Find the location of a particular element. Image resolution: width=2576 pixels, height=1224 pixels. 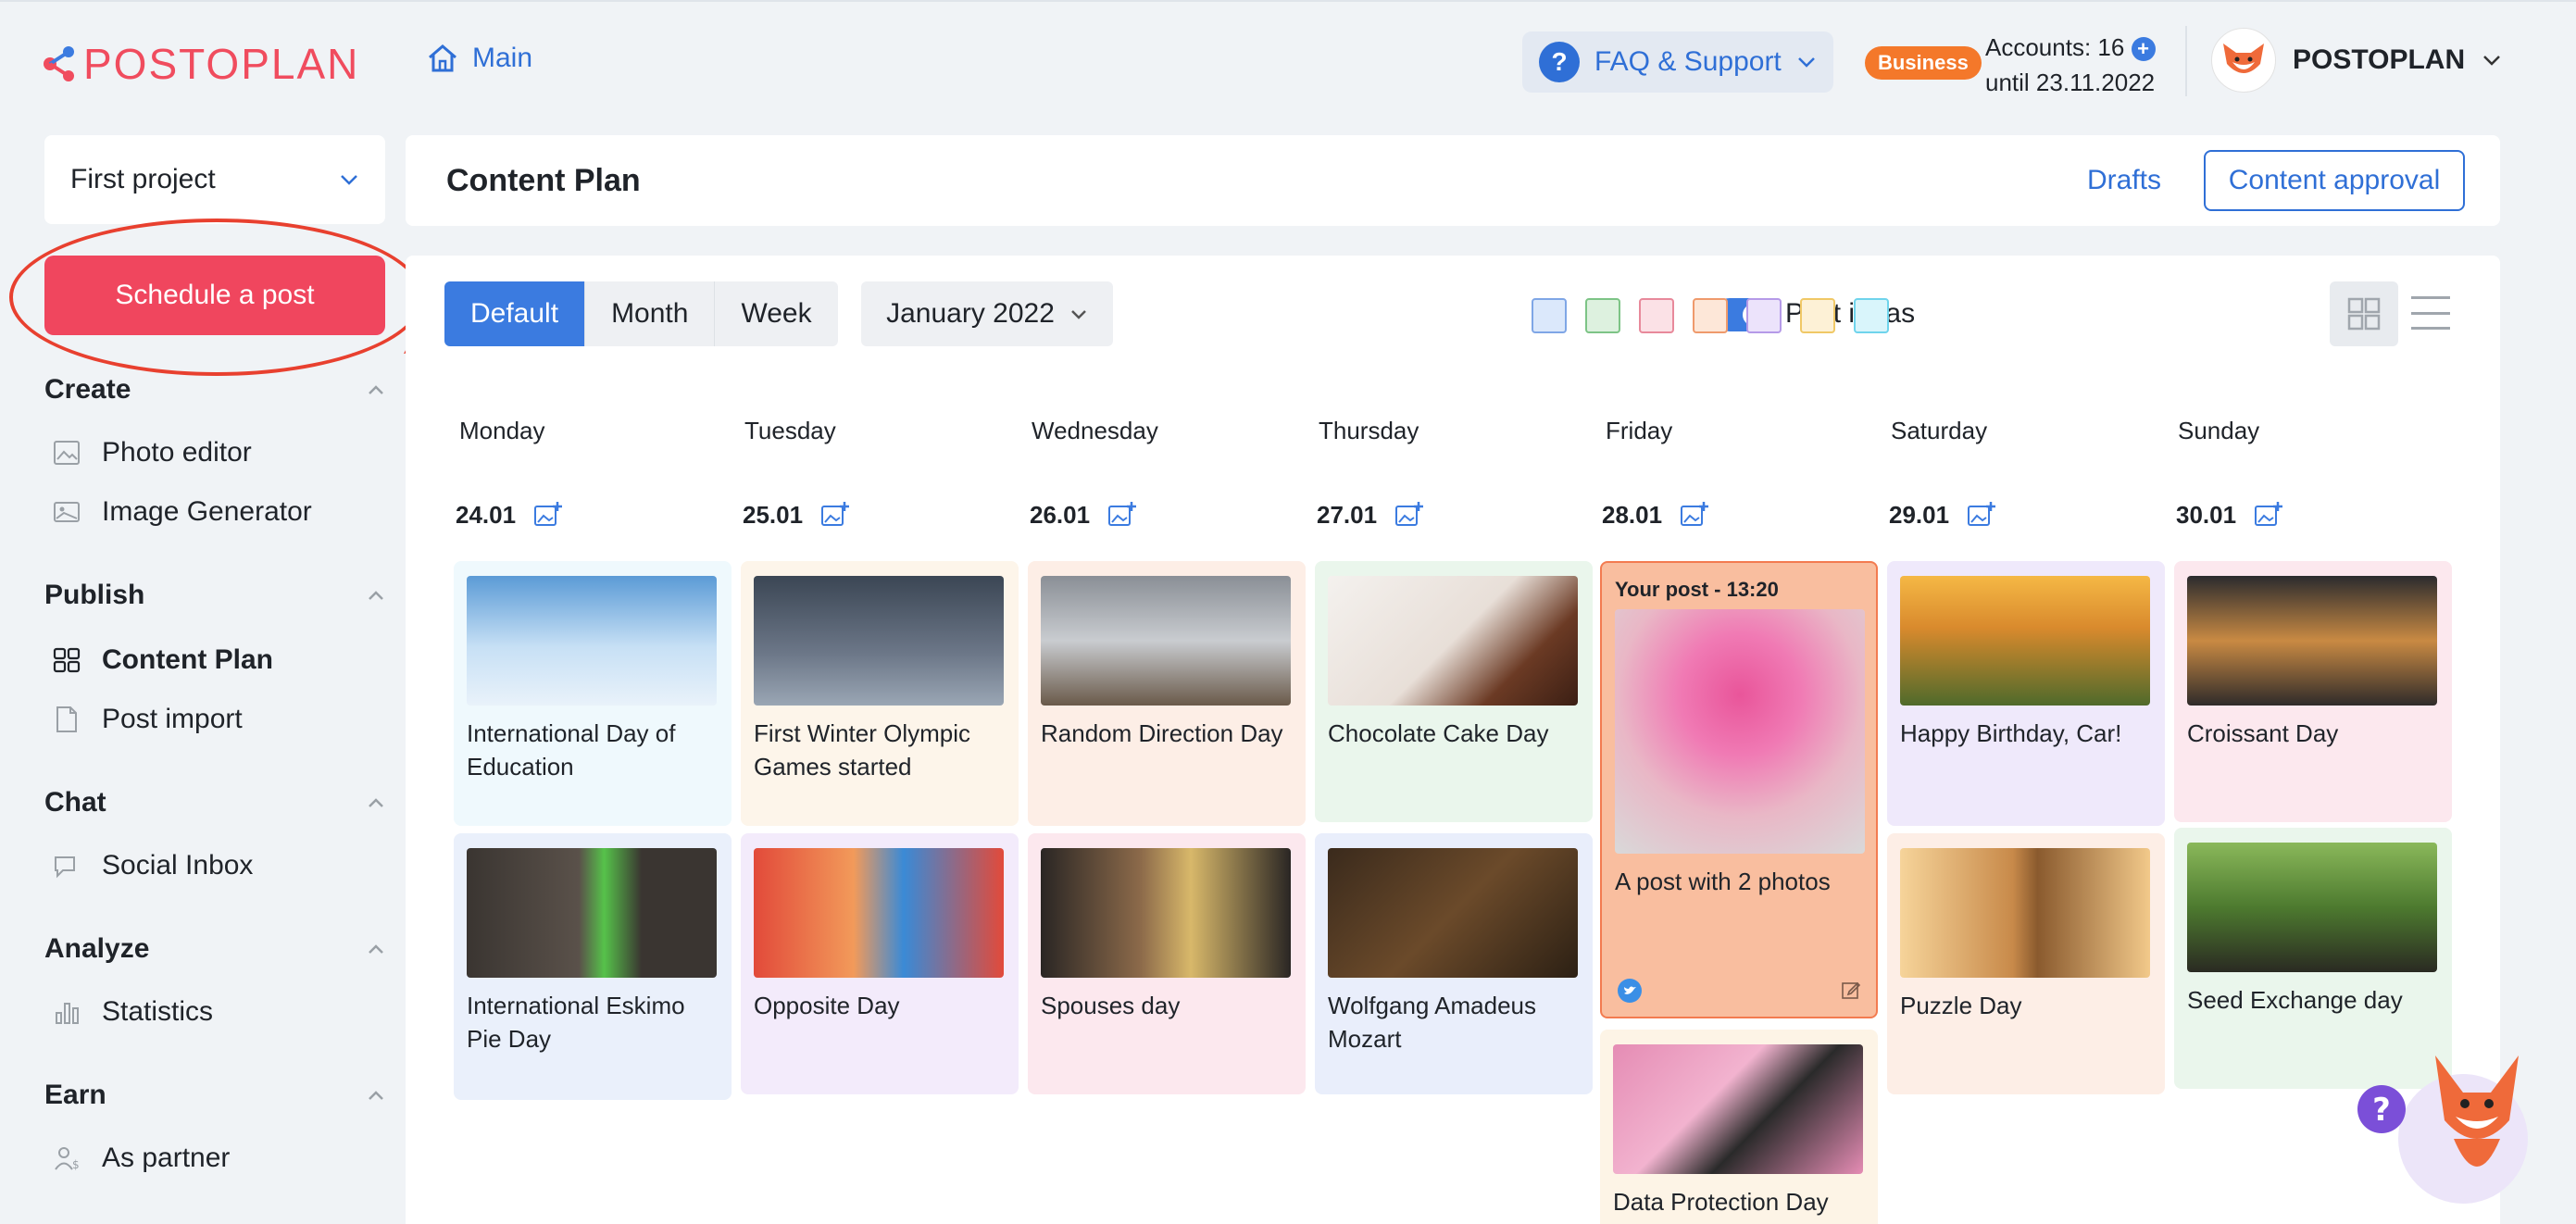

sidebar-item-photo-editor: Photo editor is located at coordinates (152, 452).